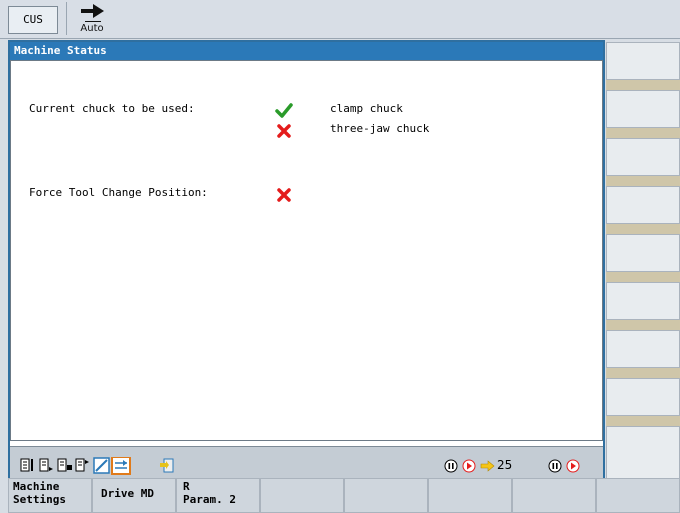 The height and width of the screenshot is (513, 680). What do you see at coordinates (306, 463) in the screenshot?
I see `status-icon-bar: 25` at bounding box center [306, 463].